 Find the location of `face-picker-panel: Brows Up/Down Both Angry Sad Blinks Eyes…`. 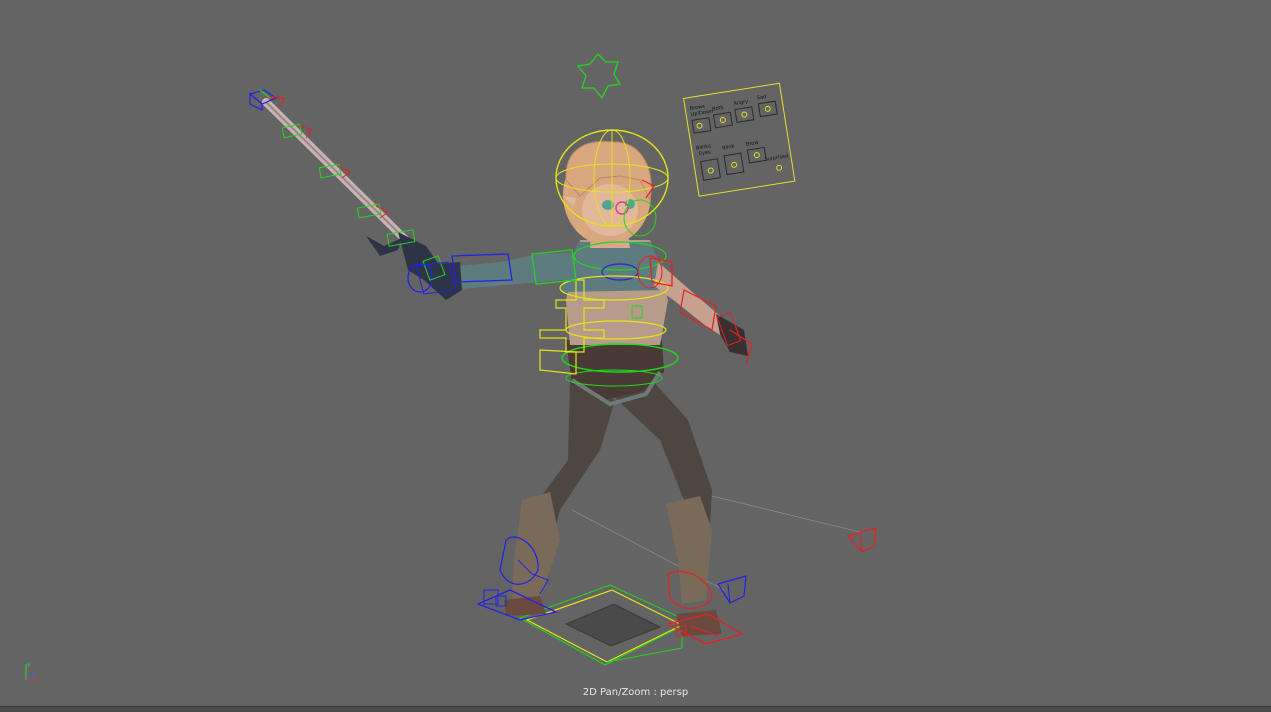

face-picker-panel: Brows Up/Down Both Angry Sad Blinks Eyes… is located at coordinates (739, 139).